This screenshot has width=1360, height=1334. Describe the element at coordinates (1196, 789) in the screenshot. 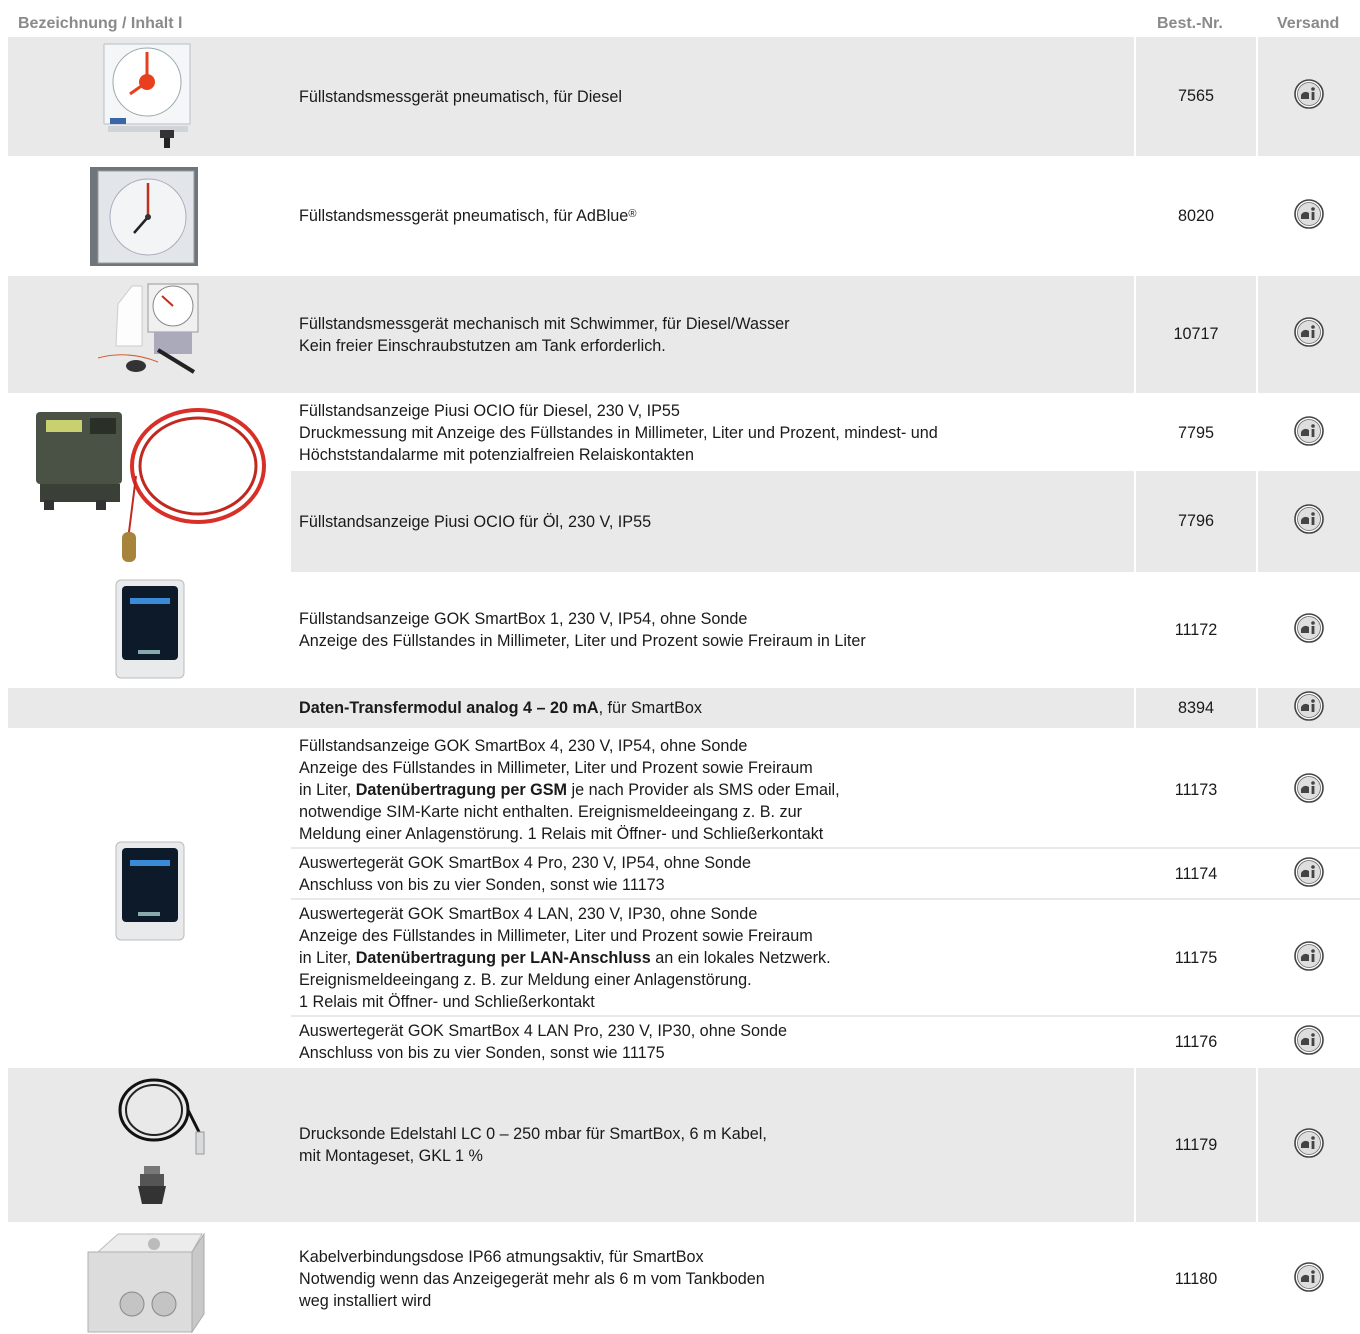

I see `order-number: 11173` at that location.